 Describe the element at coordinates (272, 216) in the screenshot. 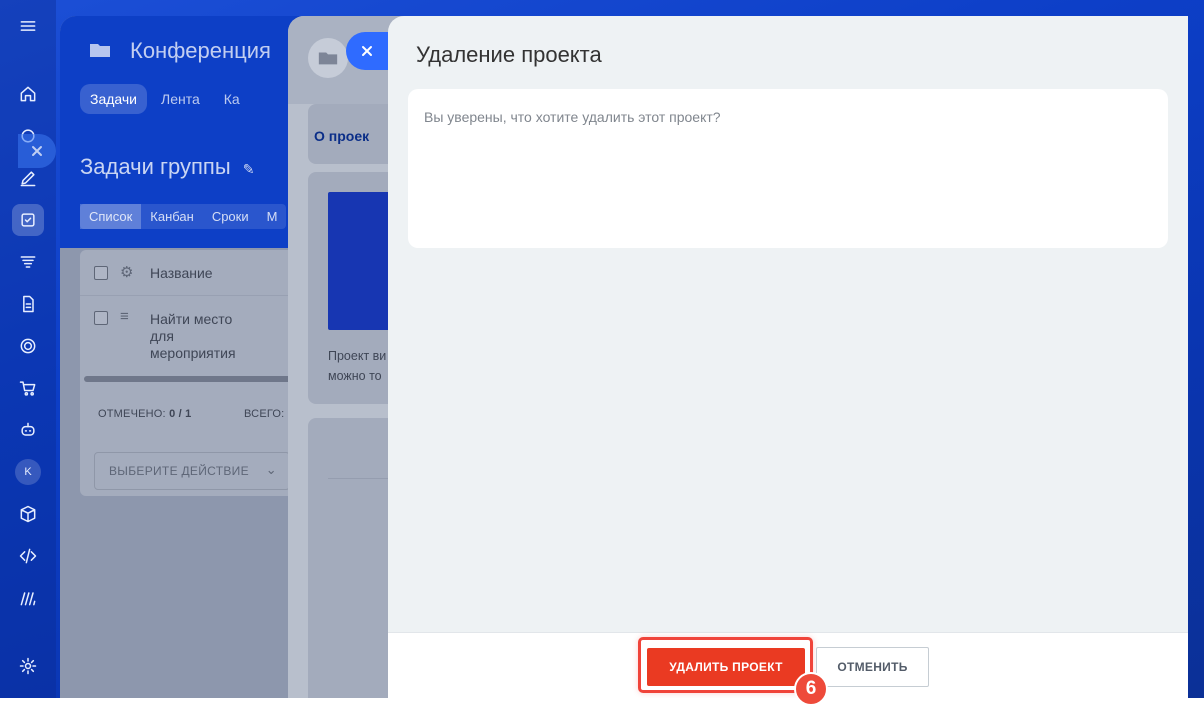

I see `view-more: М` at that location.